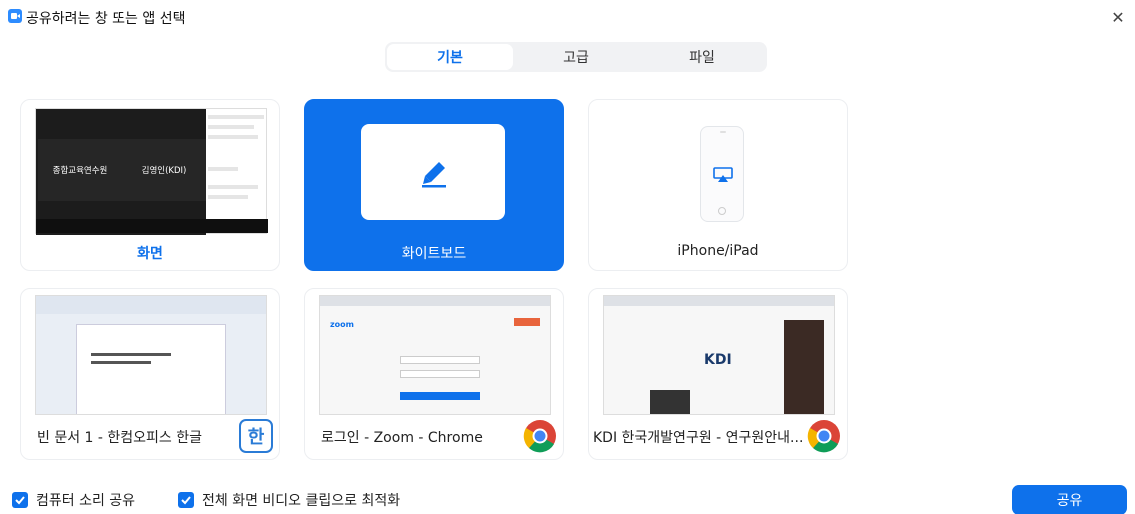 This screenshot has width=1135, height=514. What do you see at coordinates (86, 501) in the screenshot?
I see `share-sound-label: 컴퓨터 소리 공유` at bounding box center [86, 501].